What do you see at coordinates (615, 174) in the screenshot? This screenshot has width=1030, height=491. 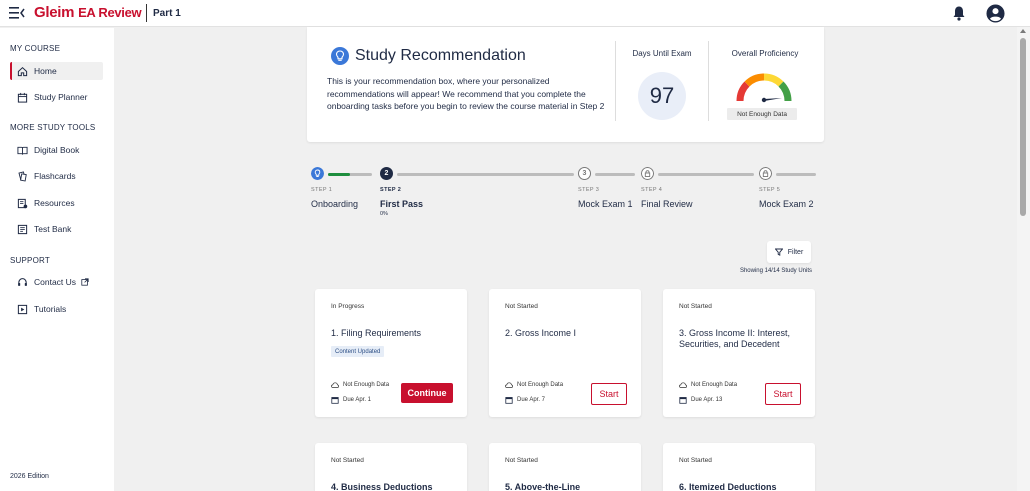 I see `step-3-progress-track` at bounding box center [615, 174].